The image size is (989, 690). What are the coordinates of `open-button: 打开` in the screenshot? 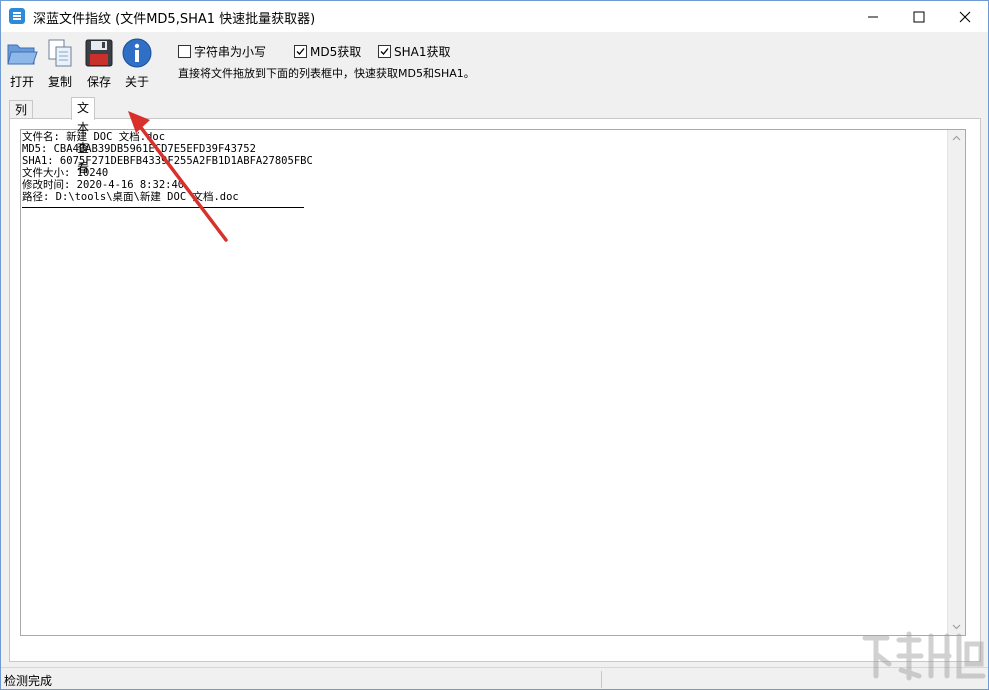 It's located at (22, 65).